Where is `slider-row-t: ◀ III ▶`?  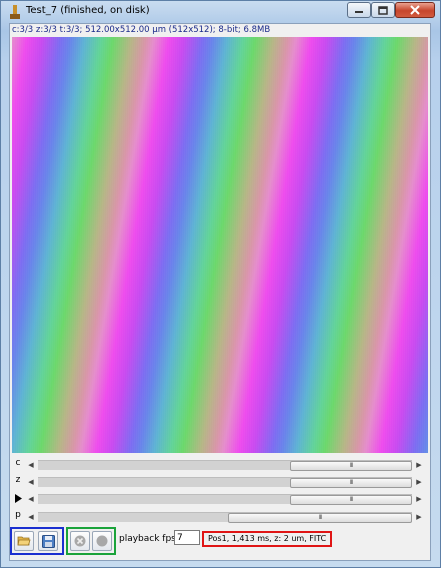 slider-row-t: ◀ III ▶ is located at coordinates (220, 499).